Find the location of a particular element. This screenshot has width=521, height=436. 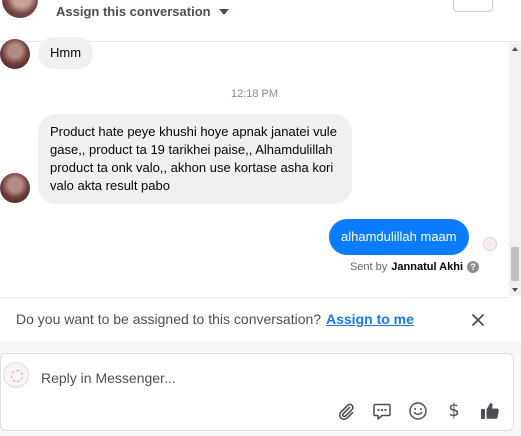

emoji-icon is located at coordinates (418, 411).